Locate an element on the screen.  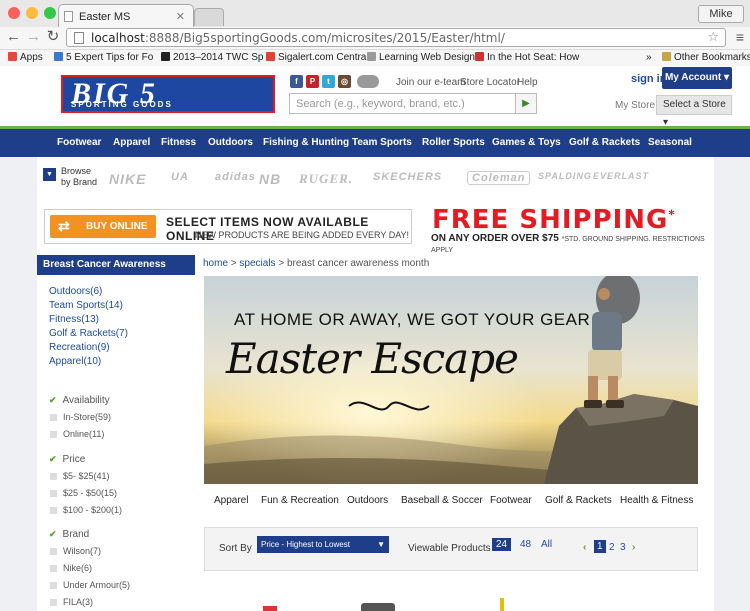
sidebar-category-golf-rackets: Golf & Rackets(7) is located at coordinates (88, 333).